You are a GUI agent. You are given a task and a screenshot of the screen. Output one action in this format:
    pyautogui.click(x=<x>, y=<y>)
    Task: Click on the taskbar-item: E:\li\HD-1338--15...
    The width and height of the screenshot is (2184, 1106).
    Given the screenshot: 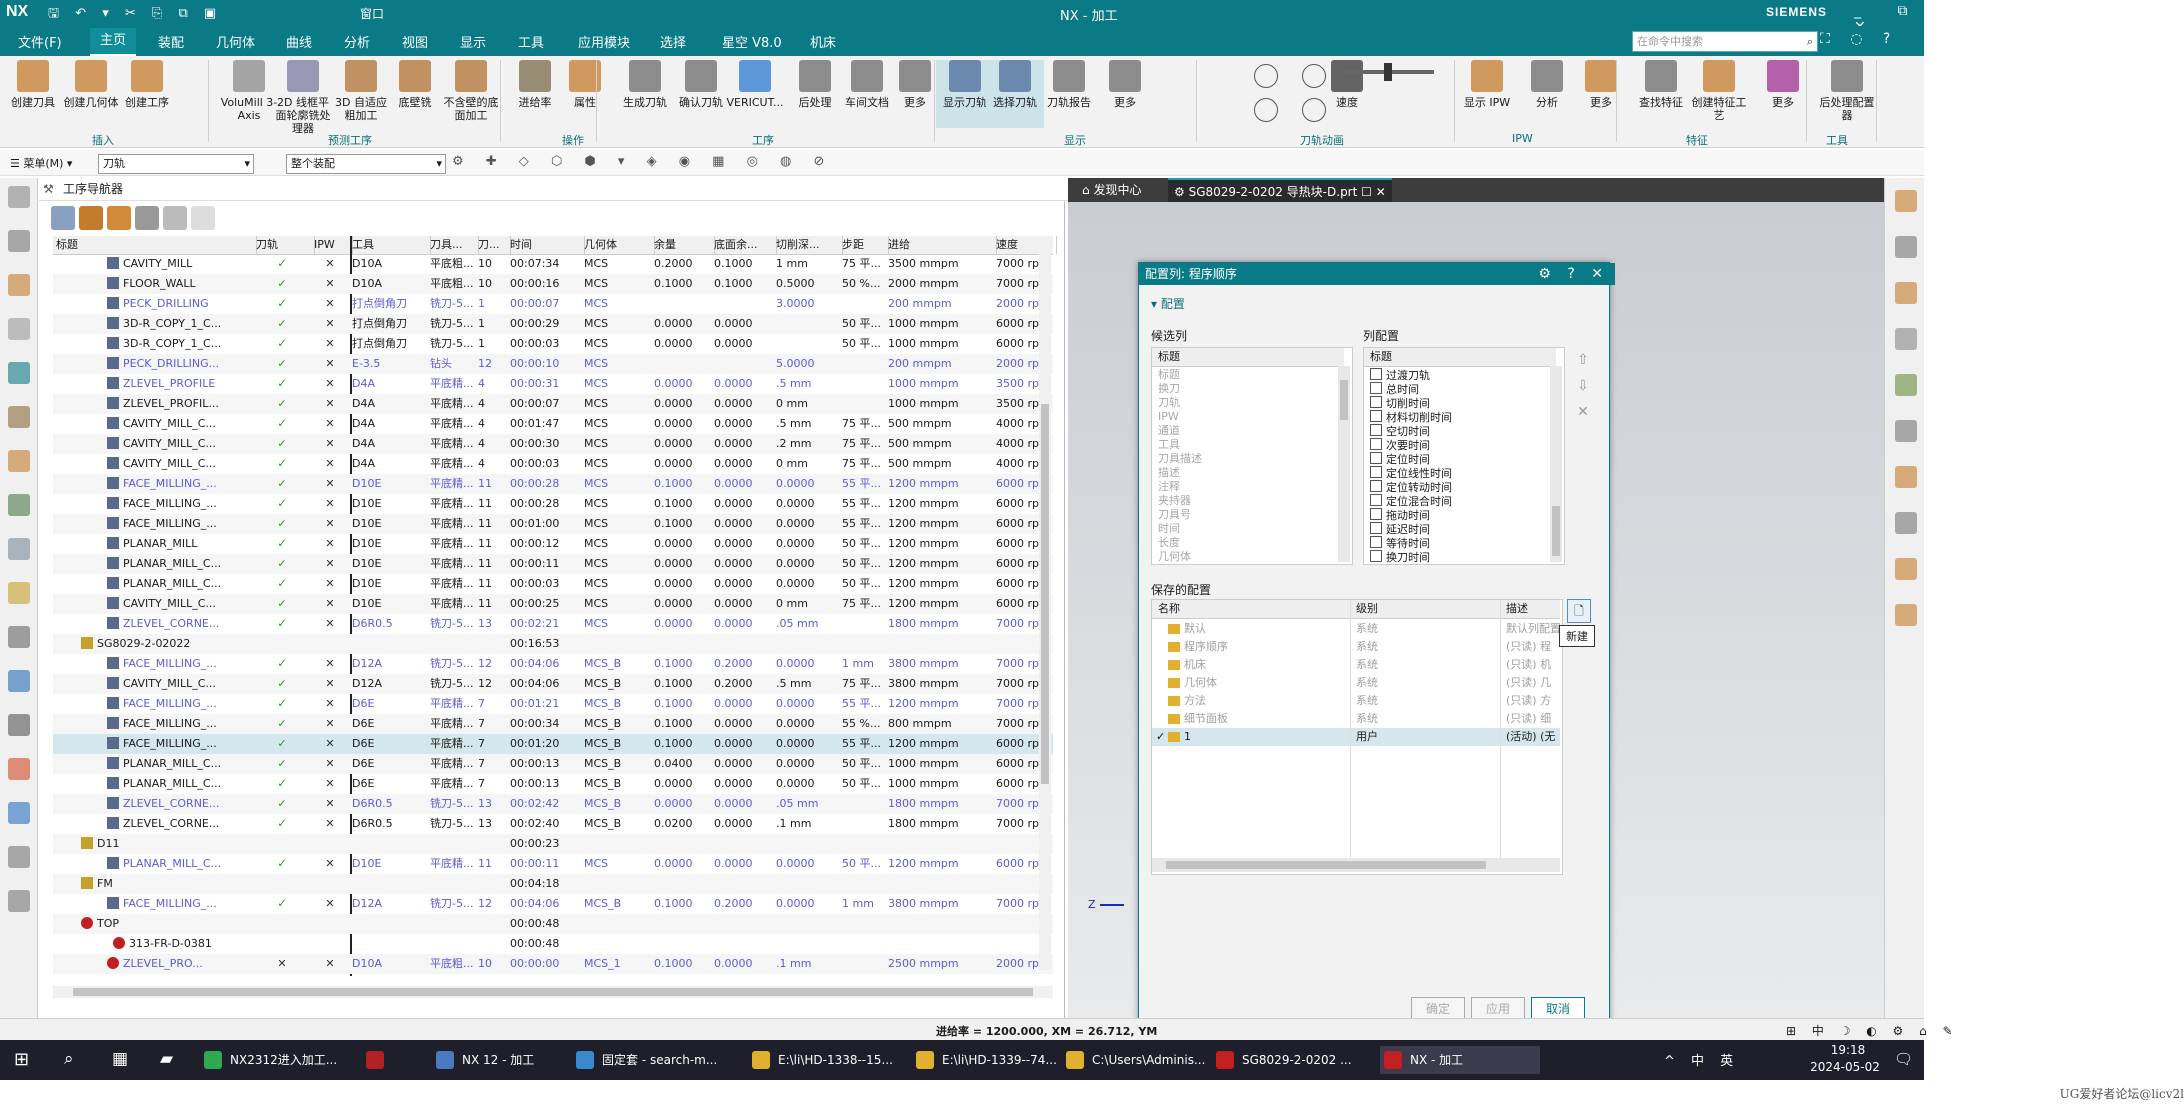 What is the action you would take?
    pyautogui.click(x=841, y=1060)
    